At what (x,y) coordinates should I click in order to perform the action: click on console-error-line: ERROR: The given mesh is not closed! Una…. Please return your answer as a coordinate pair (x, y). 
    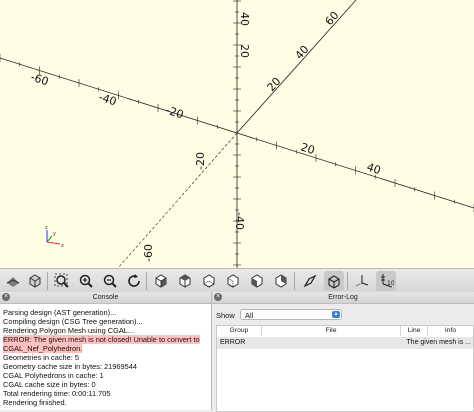
    Looking at the image, I should click on (101, 339).